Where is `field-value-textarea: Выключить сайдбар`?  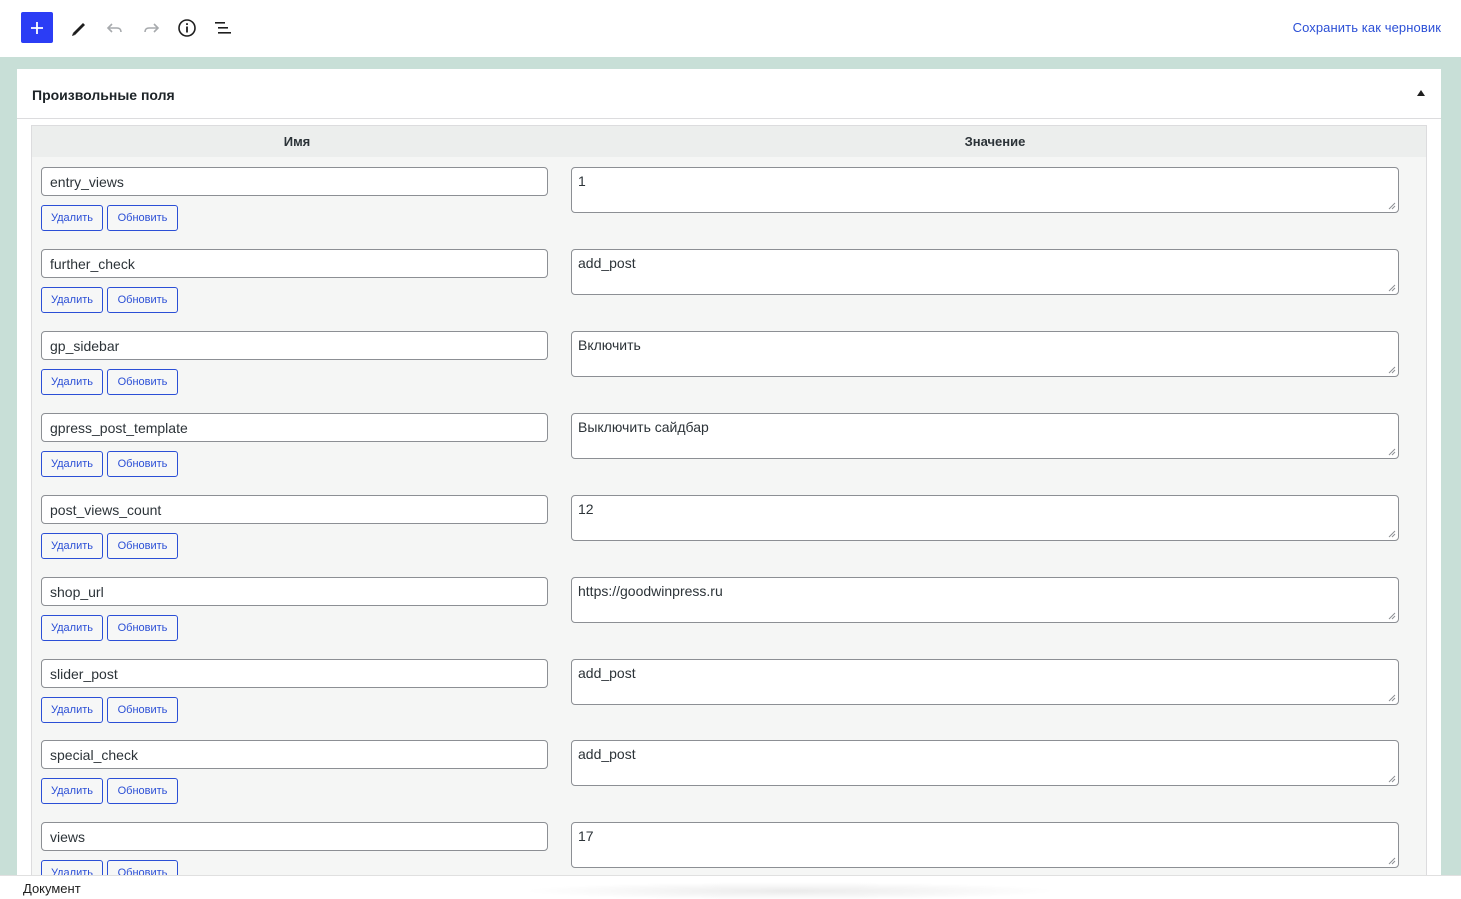 field-value-textarea: Выключить сайдбар is located at coordinates (985, 436).